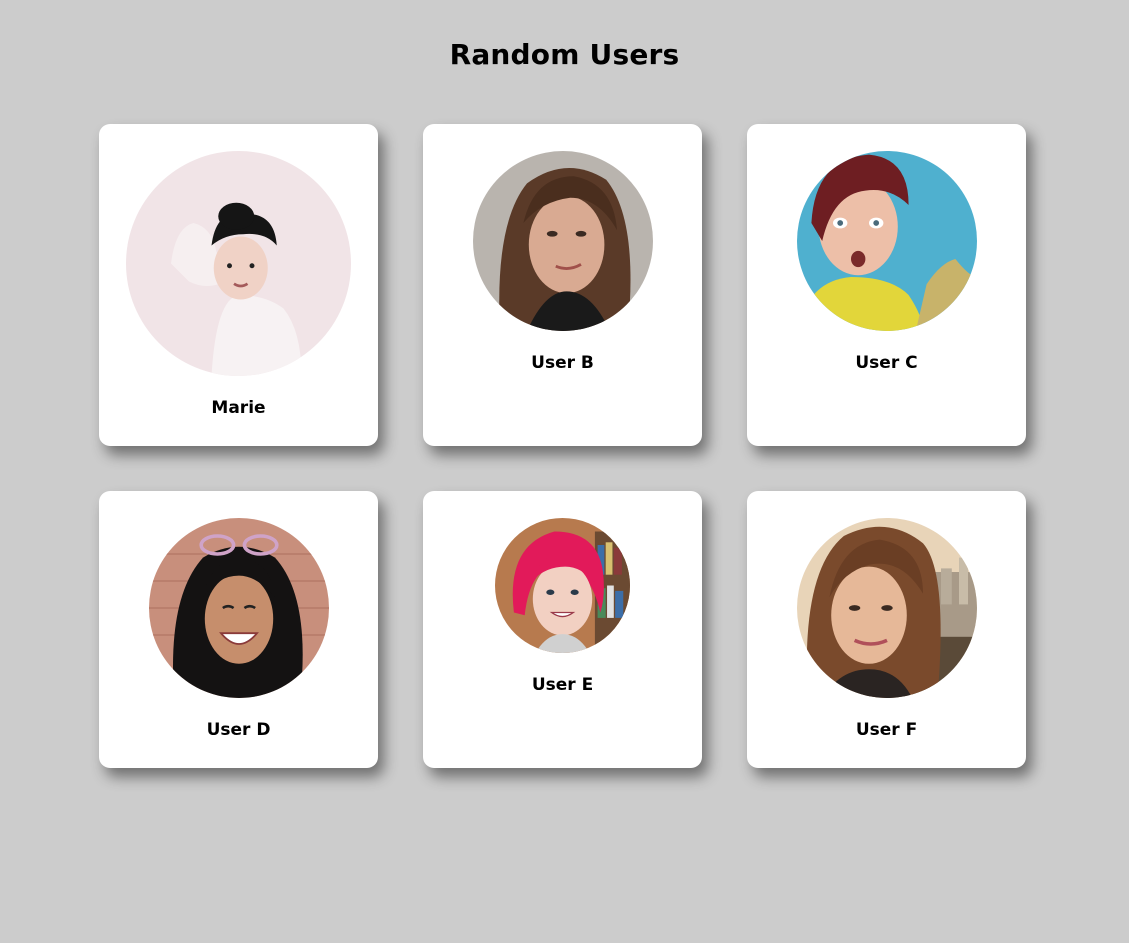  I want to click on user-card: User F, so click(886, 629).